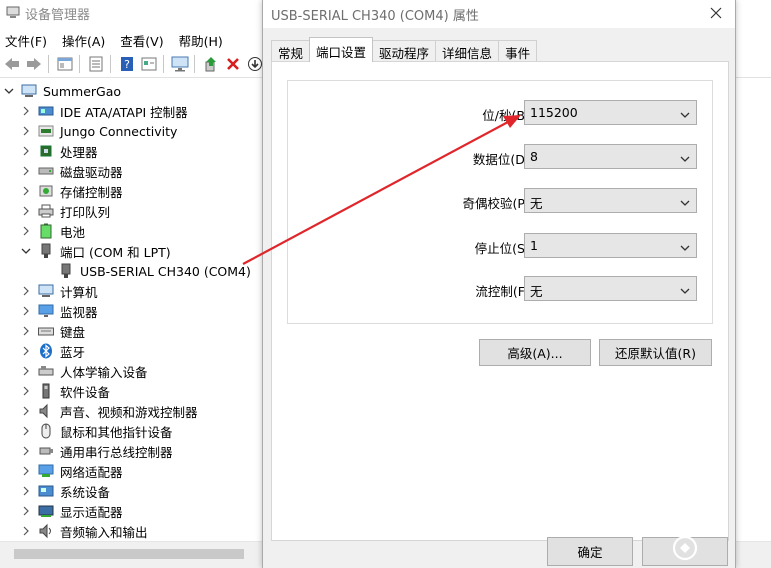 The height and width of the screenshot is (568, 771). I want to click on scrollbar-thumb, so click(129, 554).